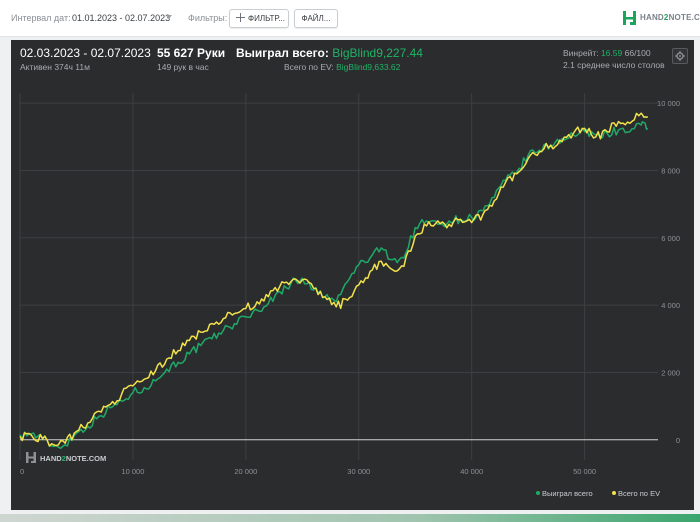 The width and height of the screenshot is (700, 522). Describe the element at coordinates (41, 18) in the screenshot. I see `interval-label: Интервал дат:` at that location.